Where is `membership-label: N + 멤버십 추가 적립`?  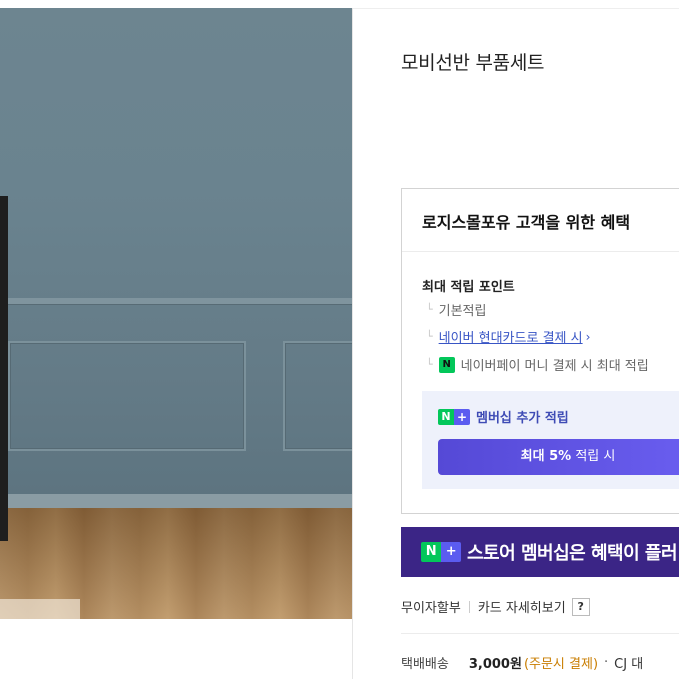
membership-label: N + 멤버십 추가 적립 is located at coordinates (503, 416).